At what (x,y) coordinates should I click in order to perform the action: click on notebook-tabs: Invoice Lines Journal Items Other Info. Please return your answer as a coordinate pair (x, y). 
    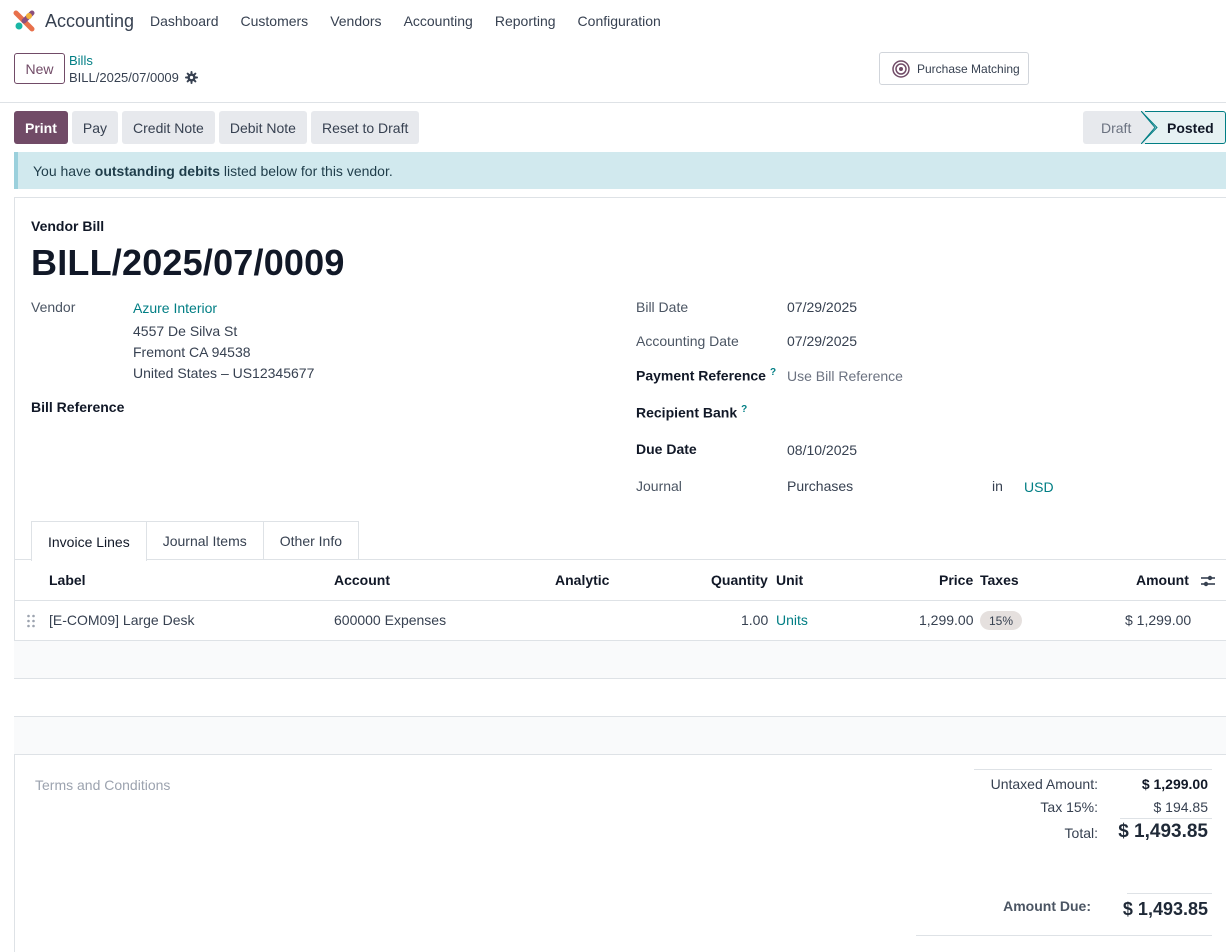
    Looking at the image, I should click on (195, 541).